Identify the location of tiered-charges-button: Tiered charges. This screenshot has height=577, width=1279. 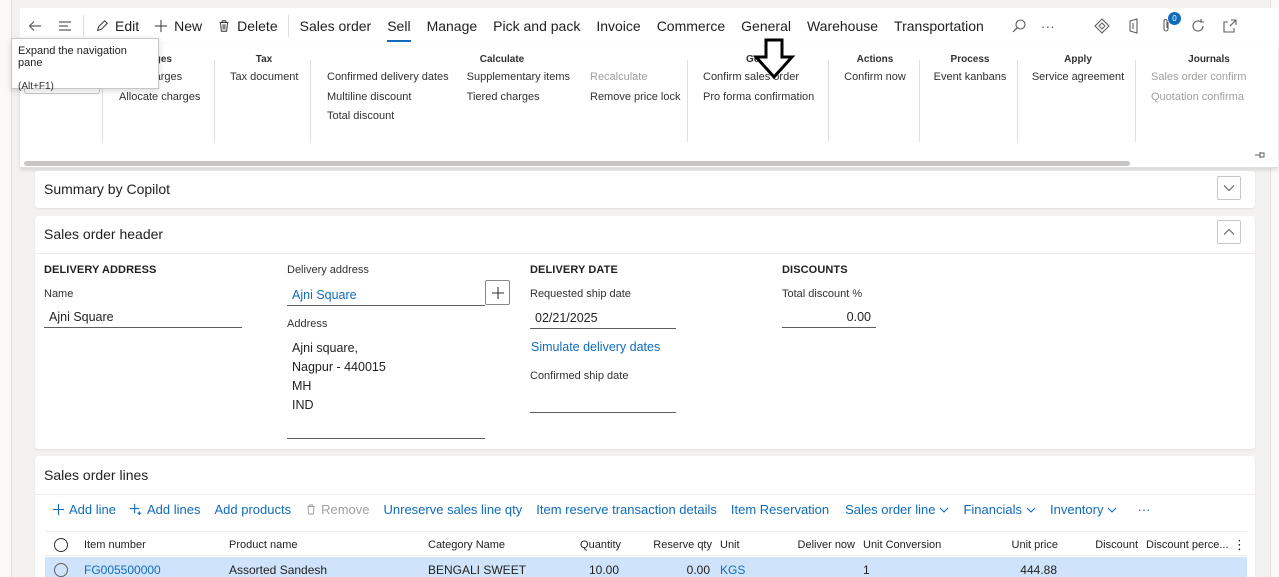
(518, 98).